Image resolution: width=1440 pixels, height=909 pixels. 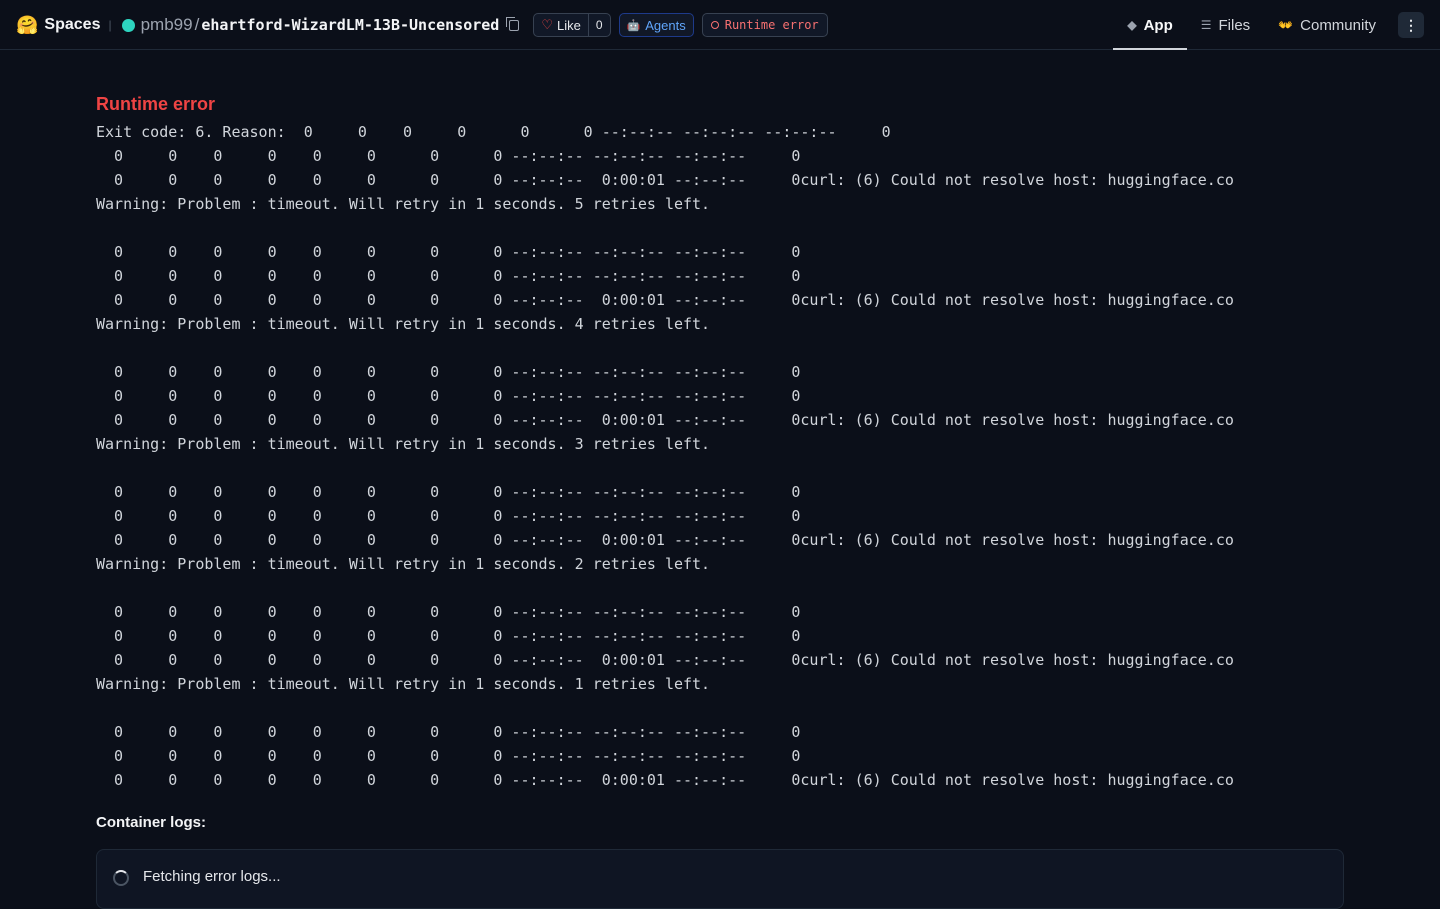 I want to click on robot-icon: 🤖, so click(x=633, y=25).